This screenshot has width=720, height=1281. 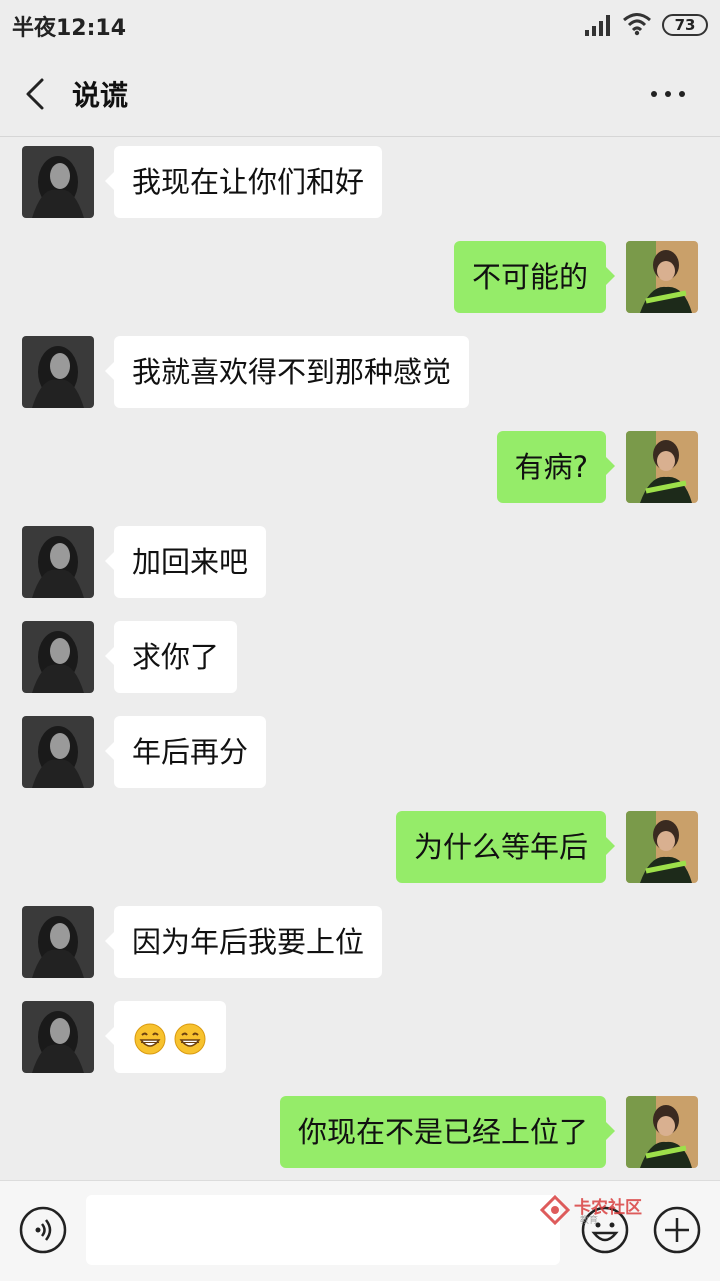 What do you see at coordinates (323, 1230) in the screenshot?
I see `message-input` at bounding box center [323, 1230].